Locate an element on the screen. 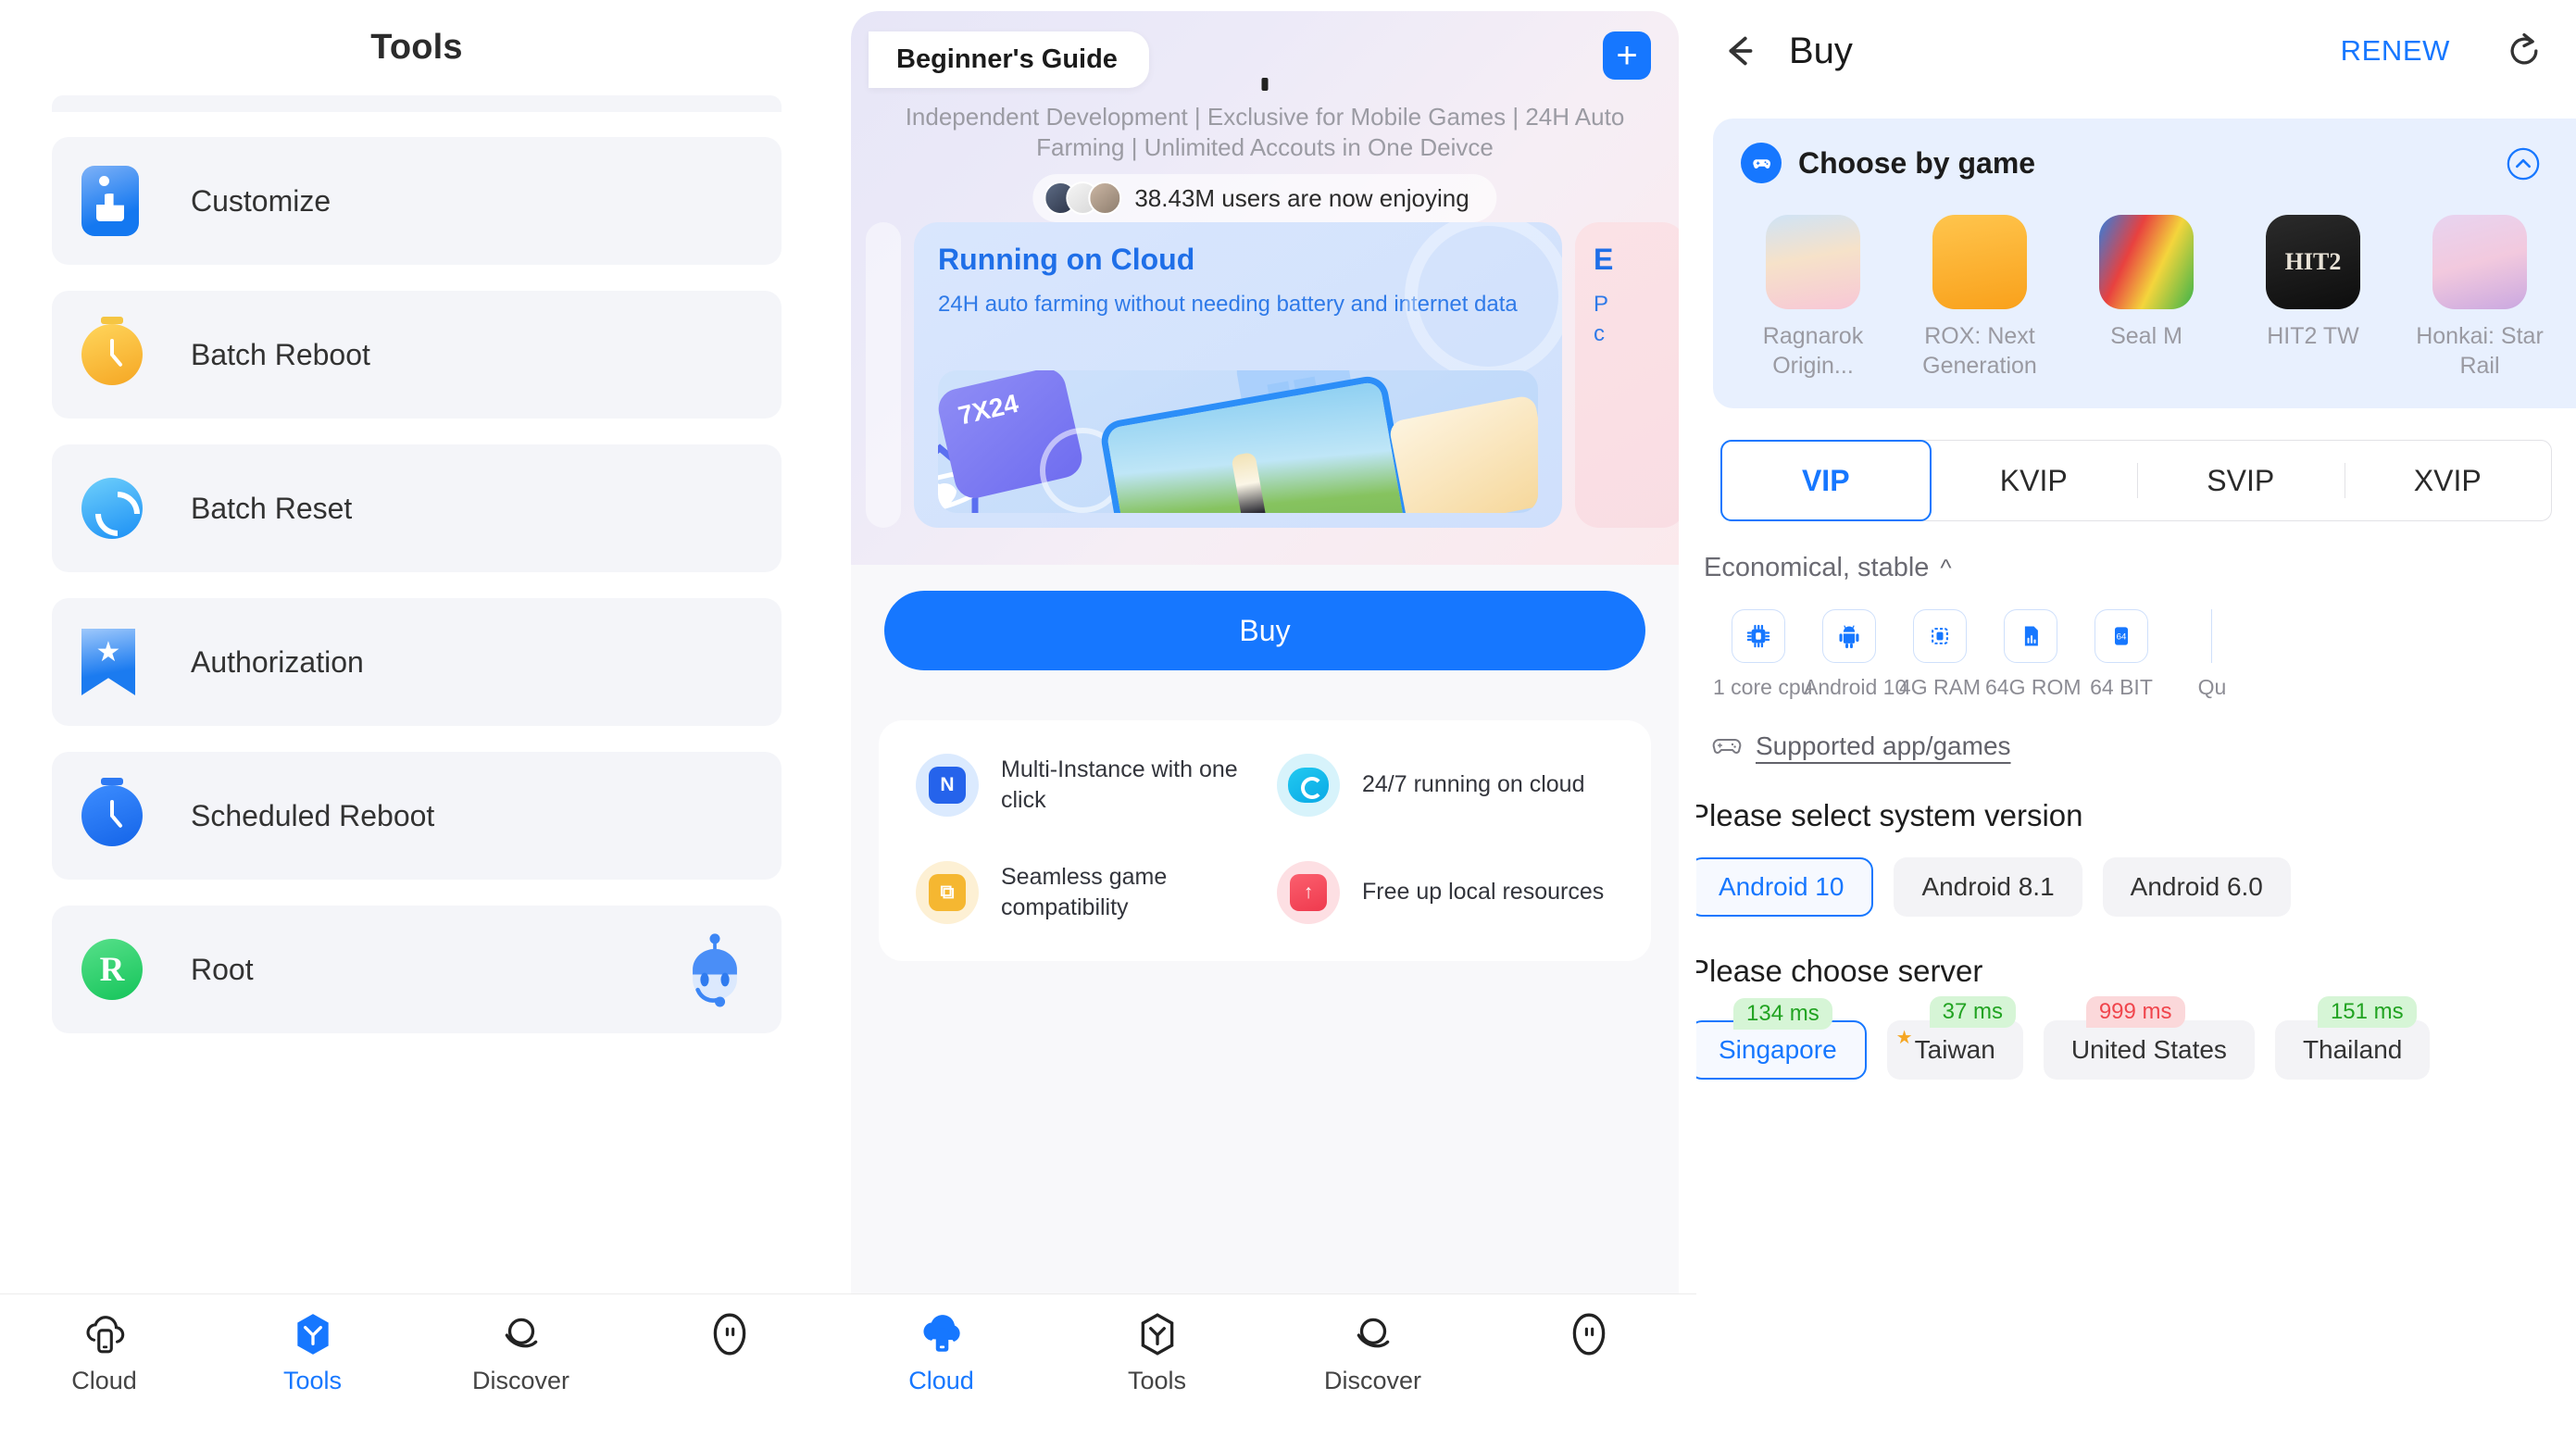  system-version-android-60: Android 6.0 is located at coordinates (2196, 887).